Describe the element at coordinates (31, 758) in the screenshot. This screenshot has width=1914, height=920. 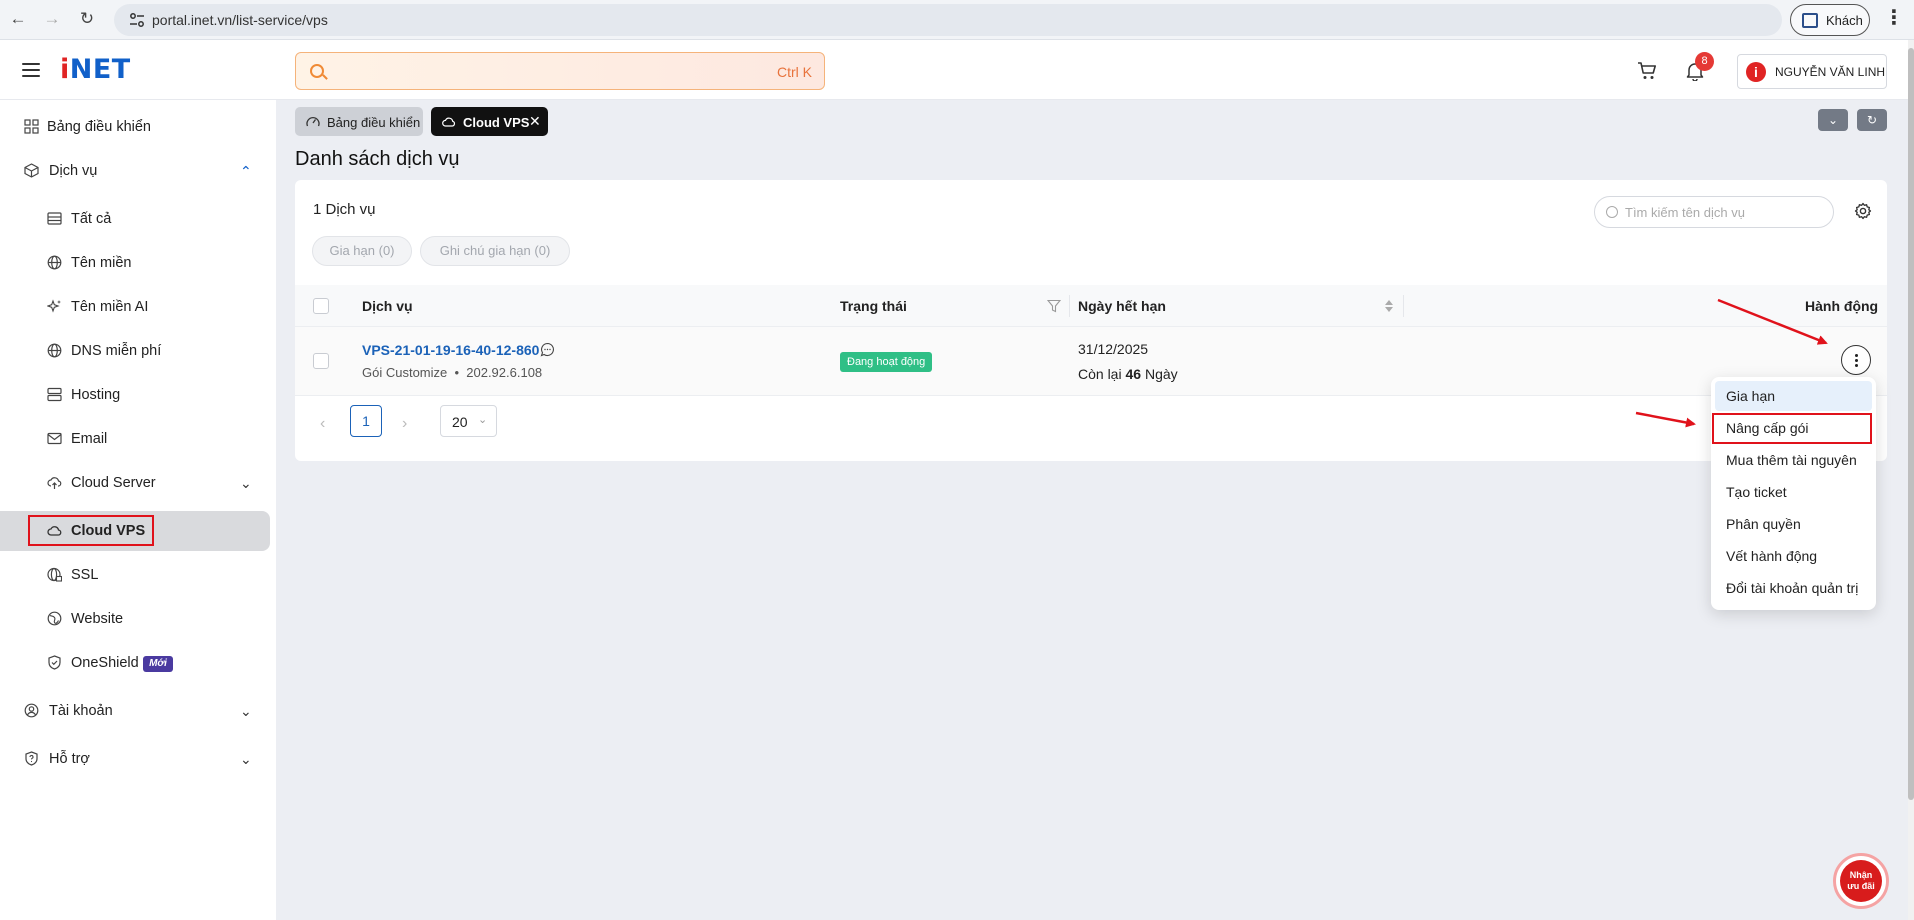
I see `help-shield-icon` at that location.